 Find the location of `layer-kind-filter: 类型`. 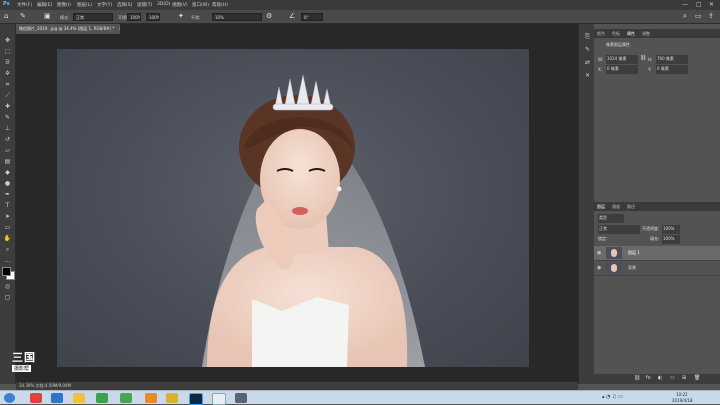

layer-kind-filter: 类型 is located at coordinates (611, 218).